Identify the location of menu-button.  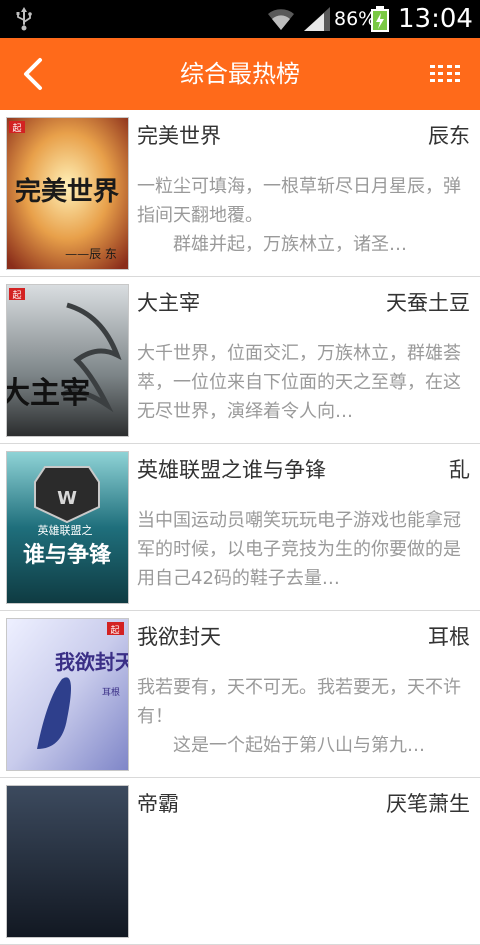
(445, 74).